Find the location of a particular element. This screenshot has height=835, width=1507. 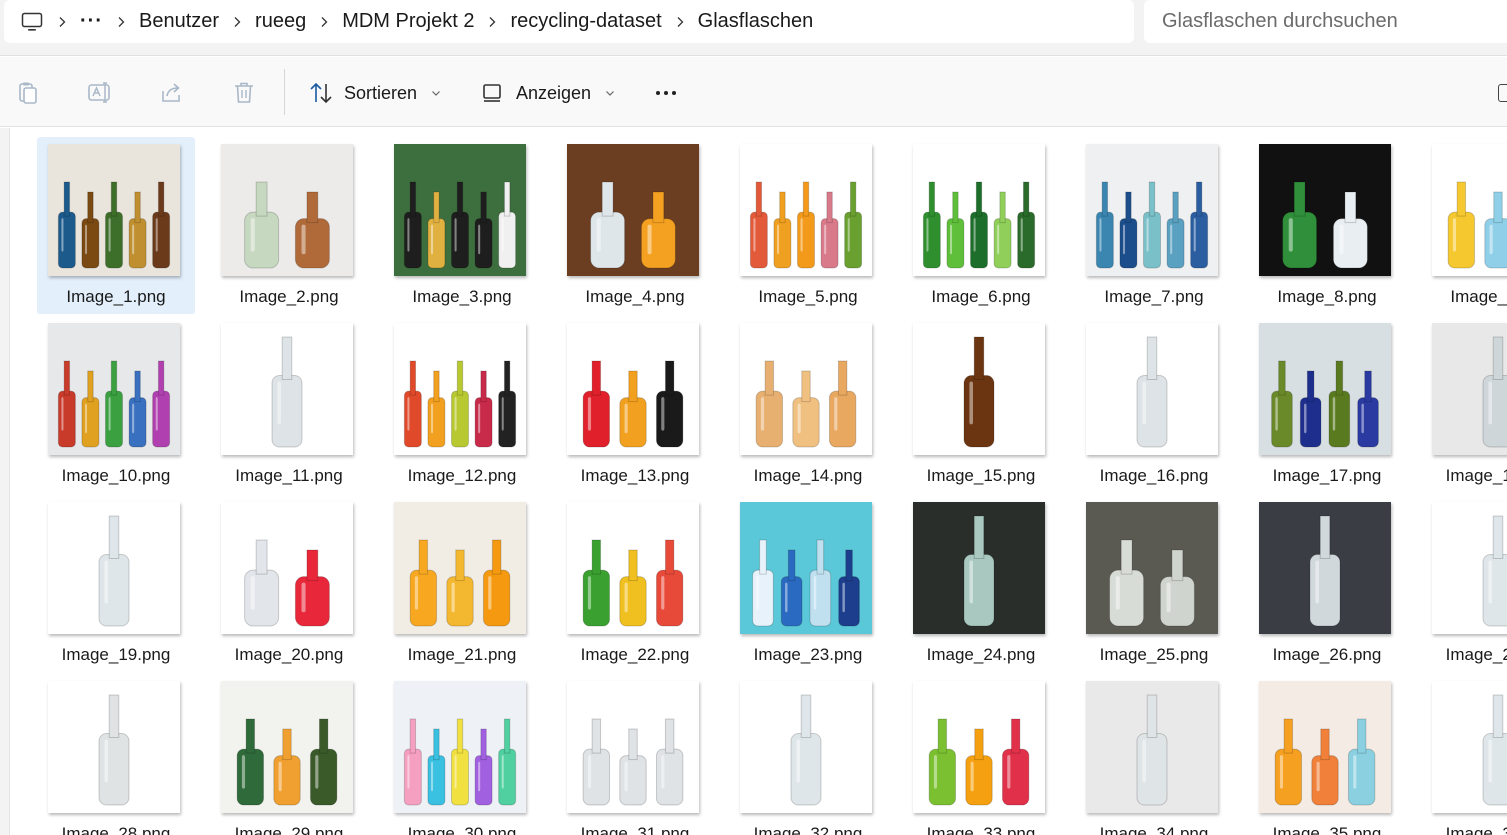

computer-icon is located at coordinates (32, 22).